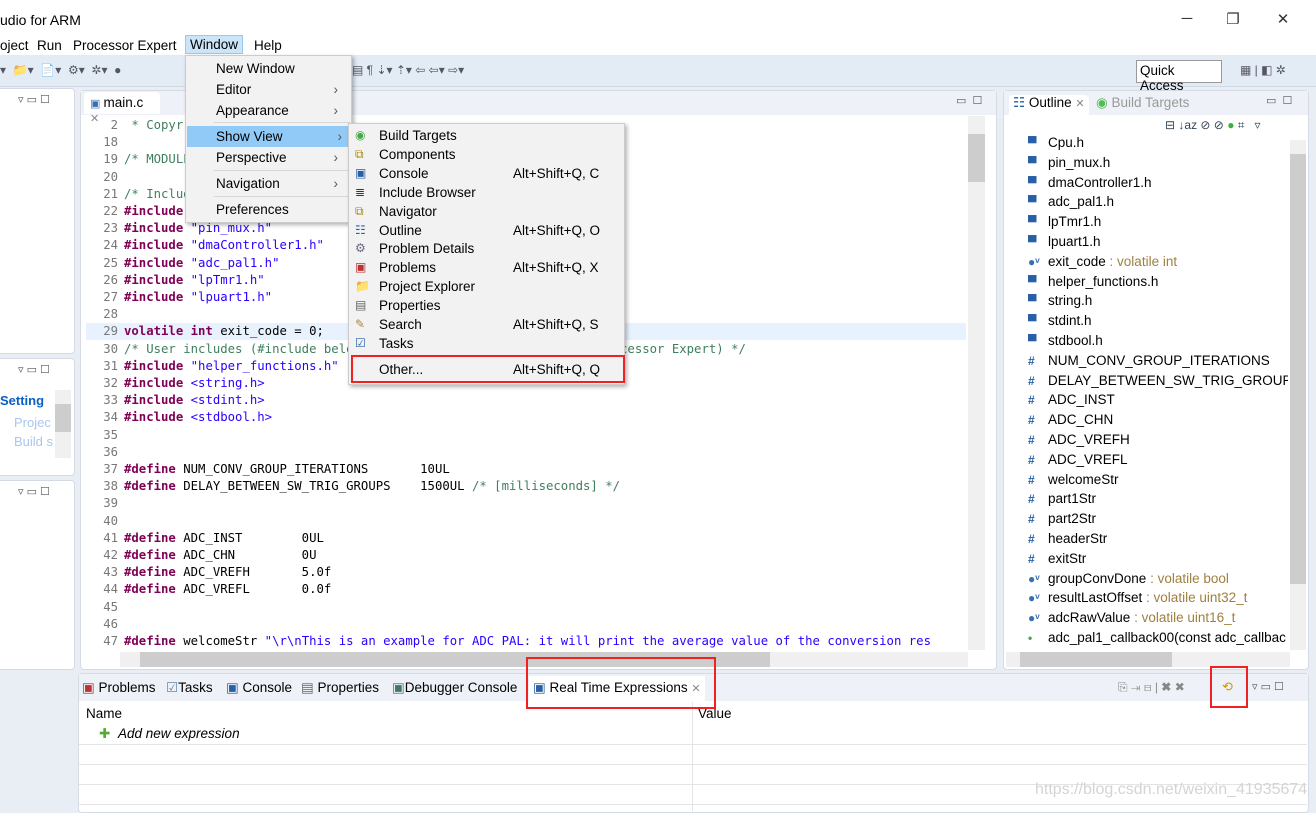 The height and width of the screenshot is (813, 1316). What do you see at coordinates (281, 89) in the screenshot?
I see `menu-item-editor: Editor ›` at bounding box center [281, 89].